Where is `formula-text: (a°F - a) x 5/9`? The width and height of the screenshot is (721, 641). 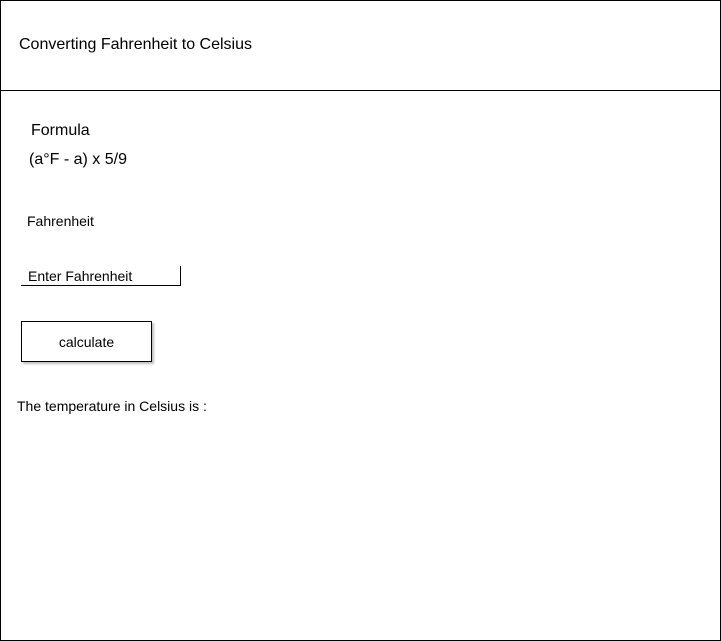
formula-text: (a°F - a) x 5/9 is located at coordinates (78, 159).